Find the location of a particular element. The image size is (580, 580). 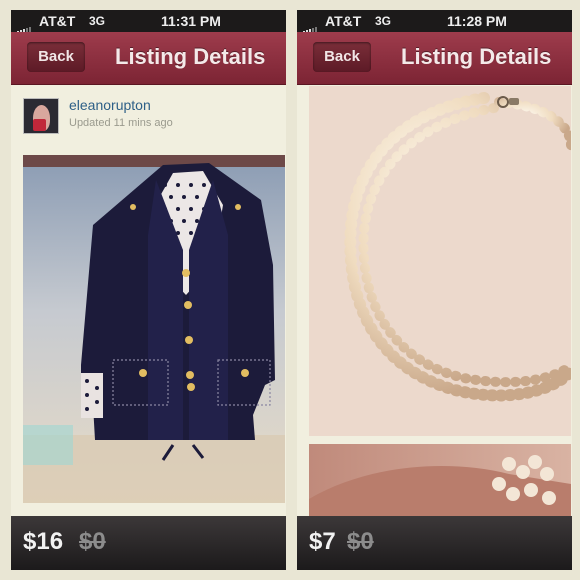

listing-thumbnail is located at coordinates (440, 480).